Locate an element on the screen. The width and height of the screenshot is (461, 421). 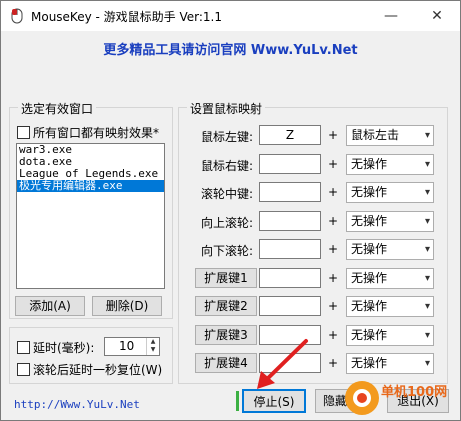
delay-spinbox: 10 ▲ ▼ is located at coordinates (132, 346).